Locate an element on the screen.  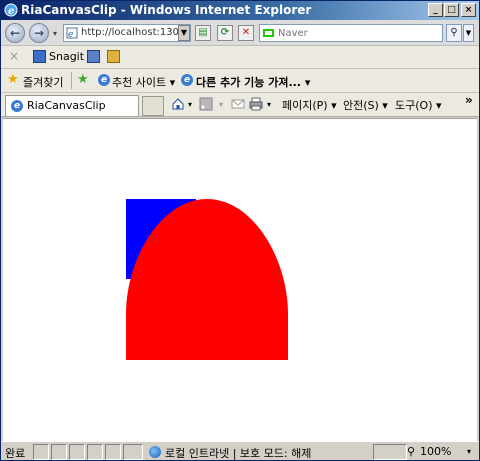
ie-logo-icon: e is located at coordinates (11, 10).